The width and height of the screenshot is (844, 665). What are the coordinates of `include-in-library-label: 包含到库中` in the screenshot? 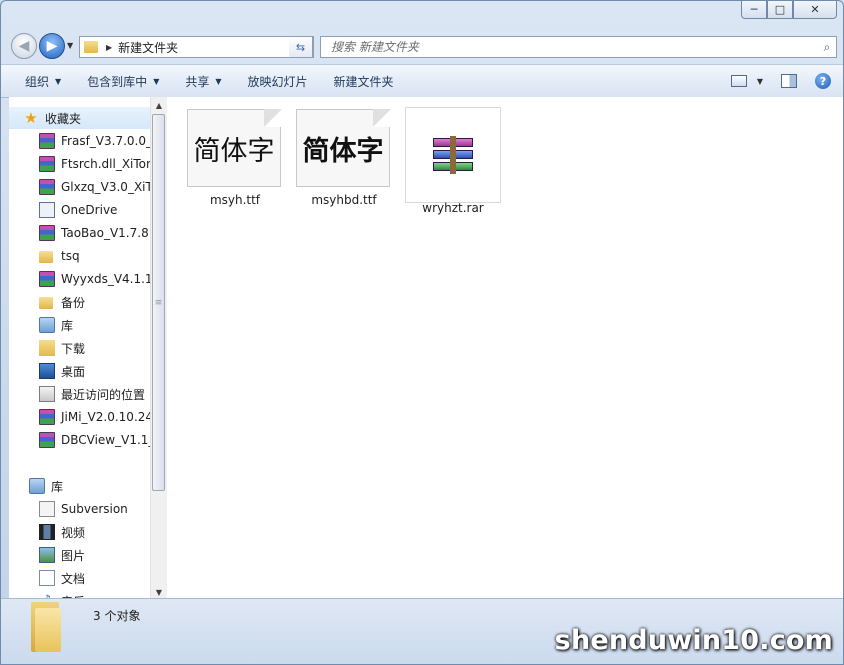 It's located at (117, 81).